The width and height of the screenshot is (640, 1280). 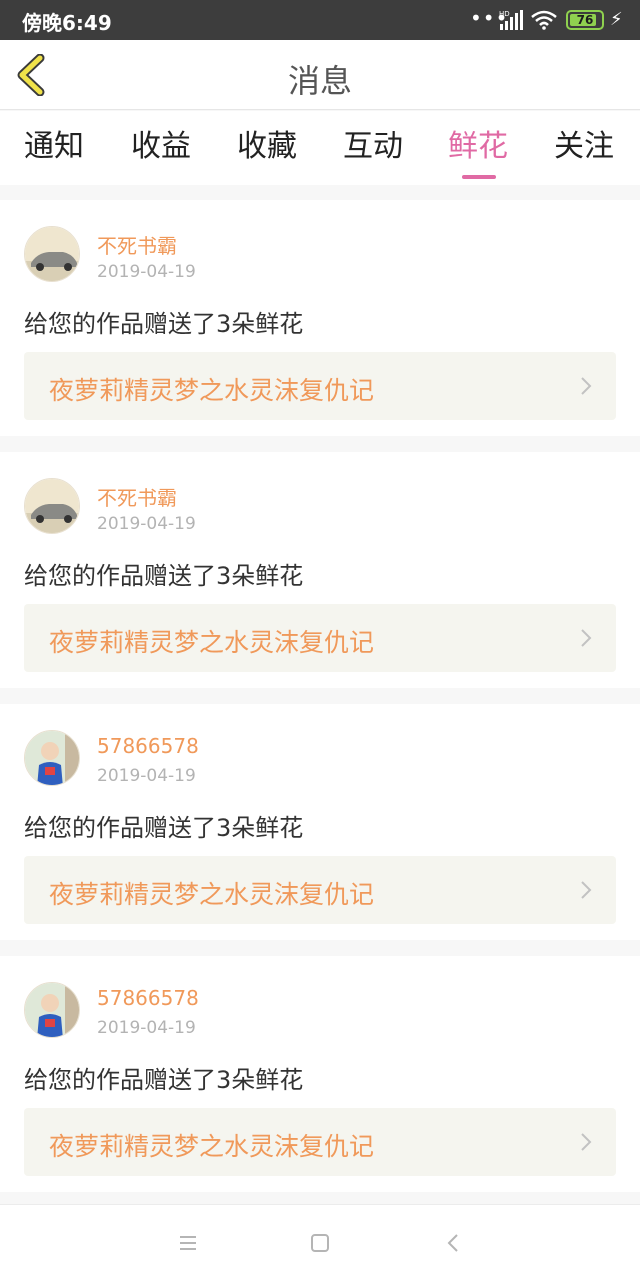 I want to click on wifi-icon, so click(x=544, y=20).